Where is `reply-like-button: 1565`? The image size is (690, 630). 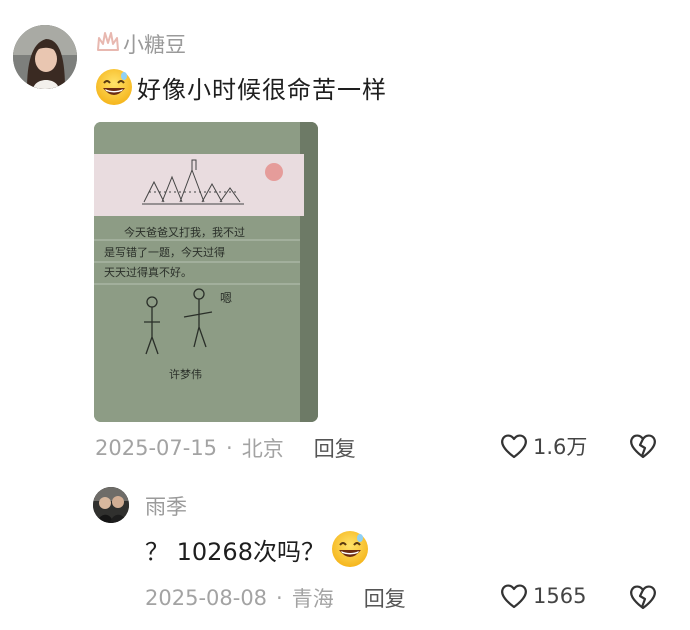 reply-like-button: 1565 is located at coordinates (542, 596).